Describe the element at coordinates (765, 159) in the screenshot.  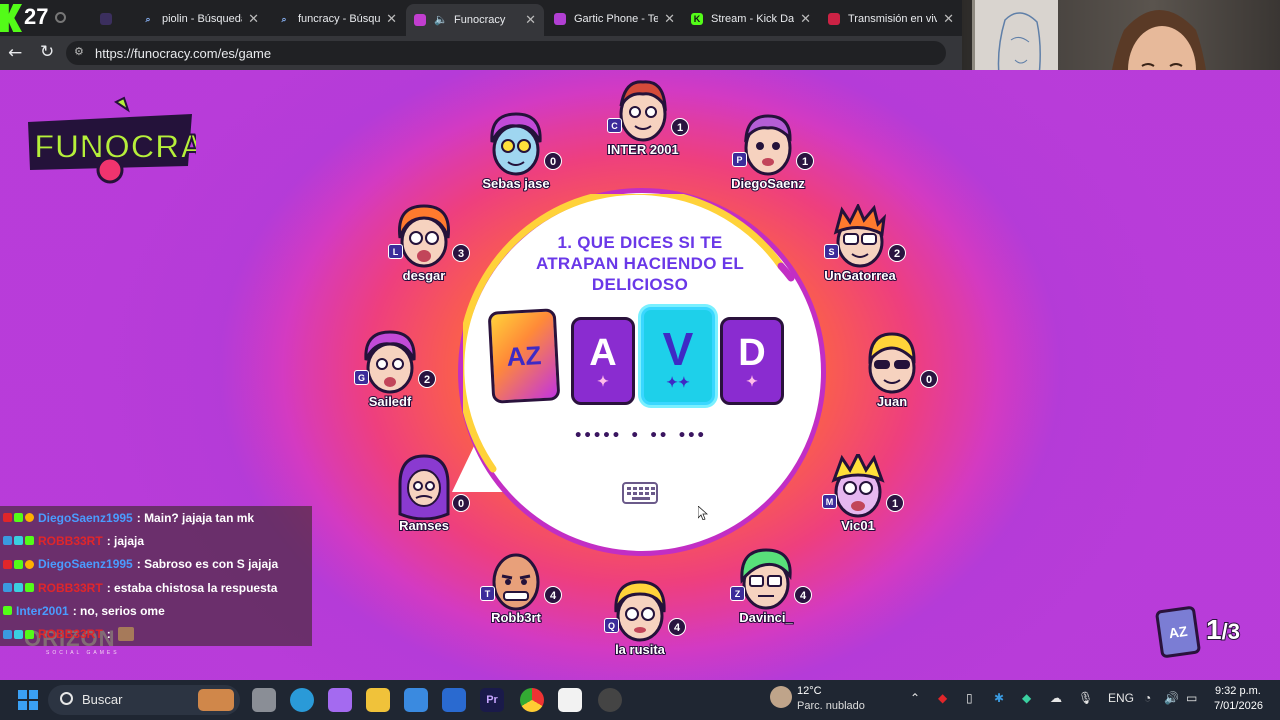
I see `player-diegosaenz: P 1 DiegoSaenz` at that location.